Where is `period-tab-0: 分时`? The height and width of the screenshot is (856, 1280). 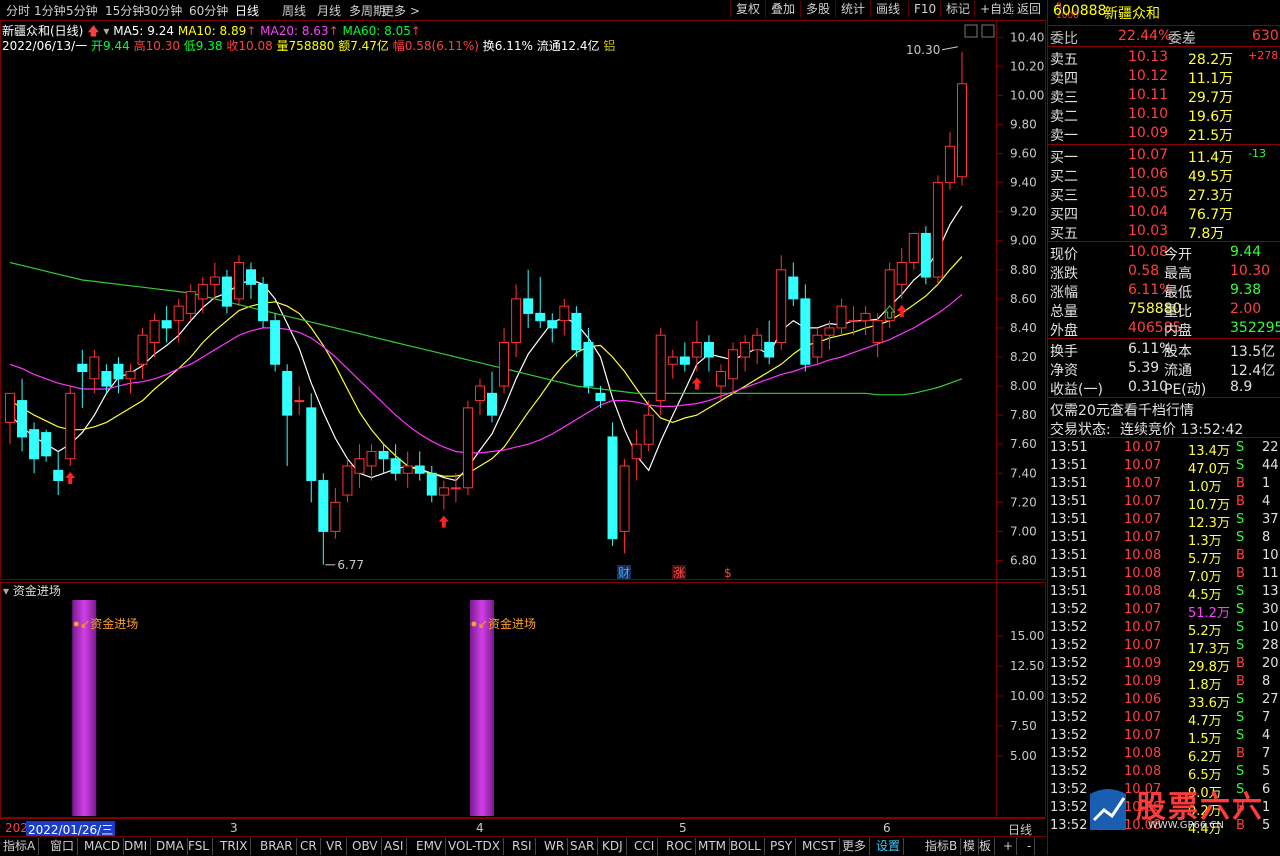
period-tab-0: 分时 is located at coordinates (18, 10).